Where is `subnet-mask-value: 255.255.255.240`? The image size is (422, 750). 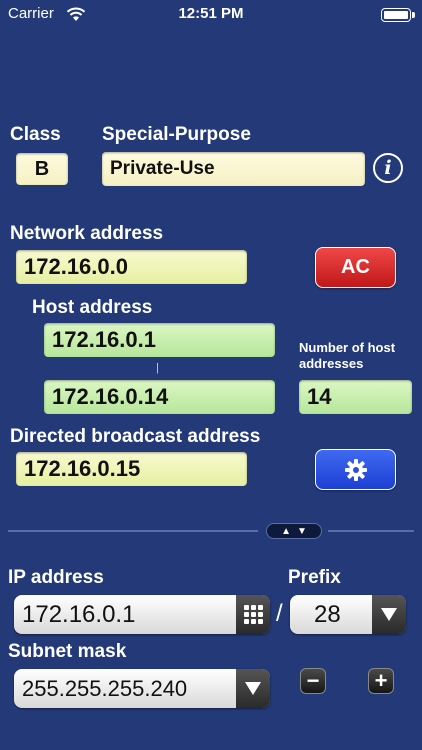
subnet-mask-value: 255.255.255.240 is located at coordinates (105, 688).